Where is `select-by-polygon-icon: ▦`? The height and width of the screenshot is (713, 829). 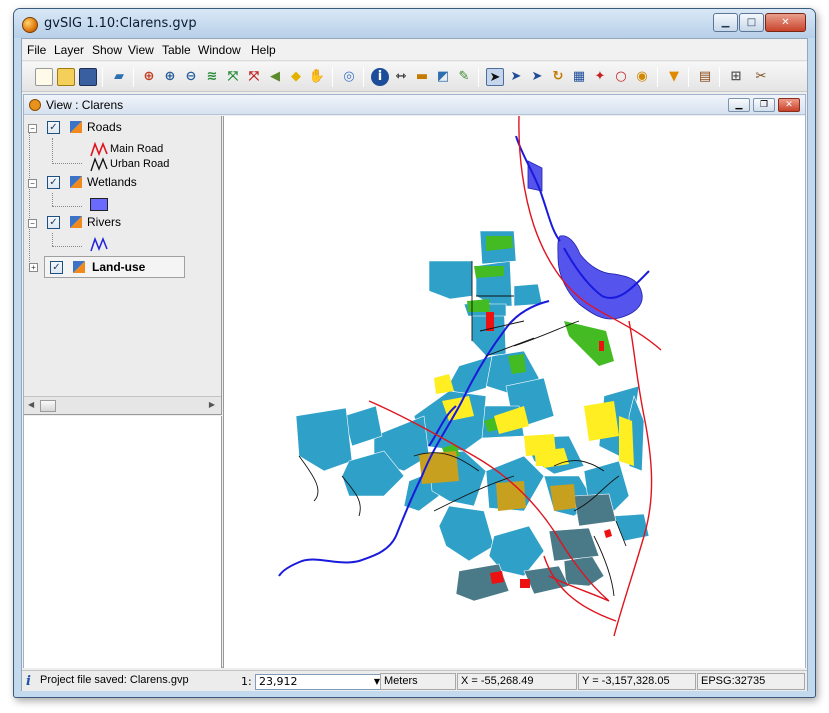
select-by-polygon-icon: ▦ is located at coordinates (579, 77).